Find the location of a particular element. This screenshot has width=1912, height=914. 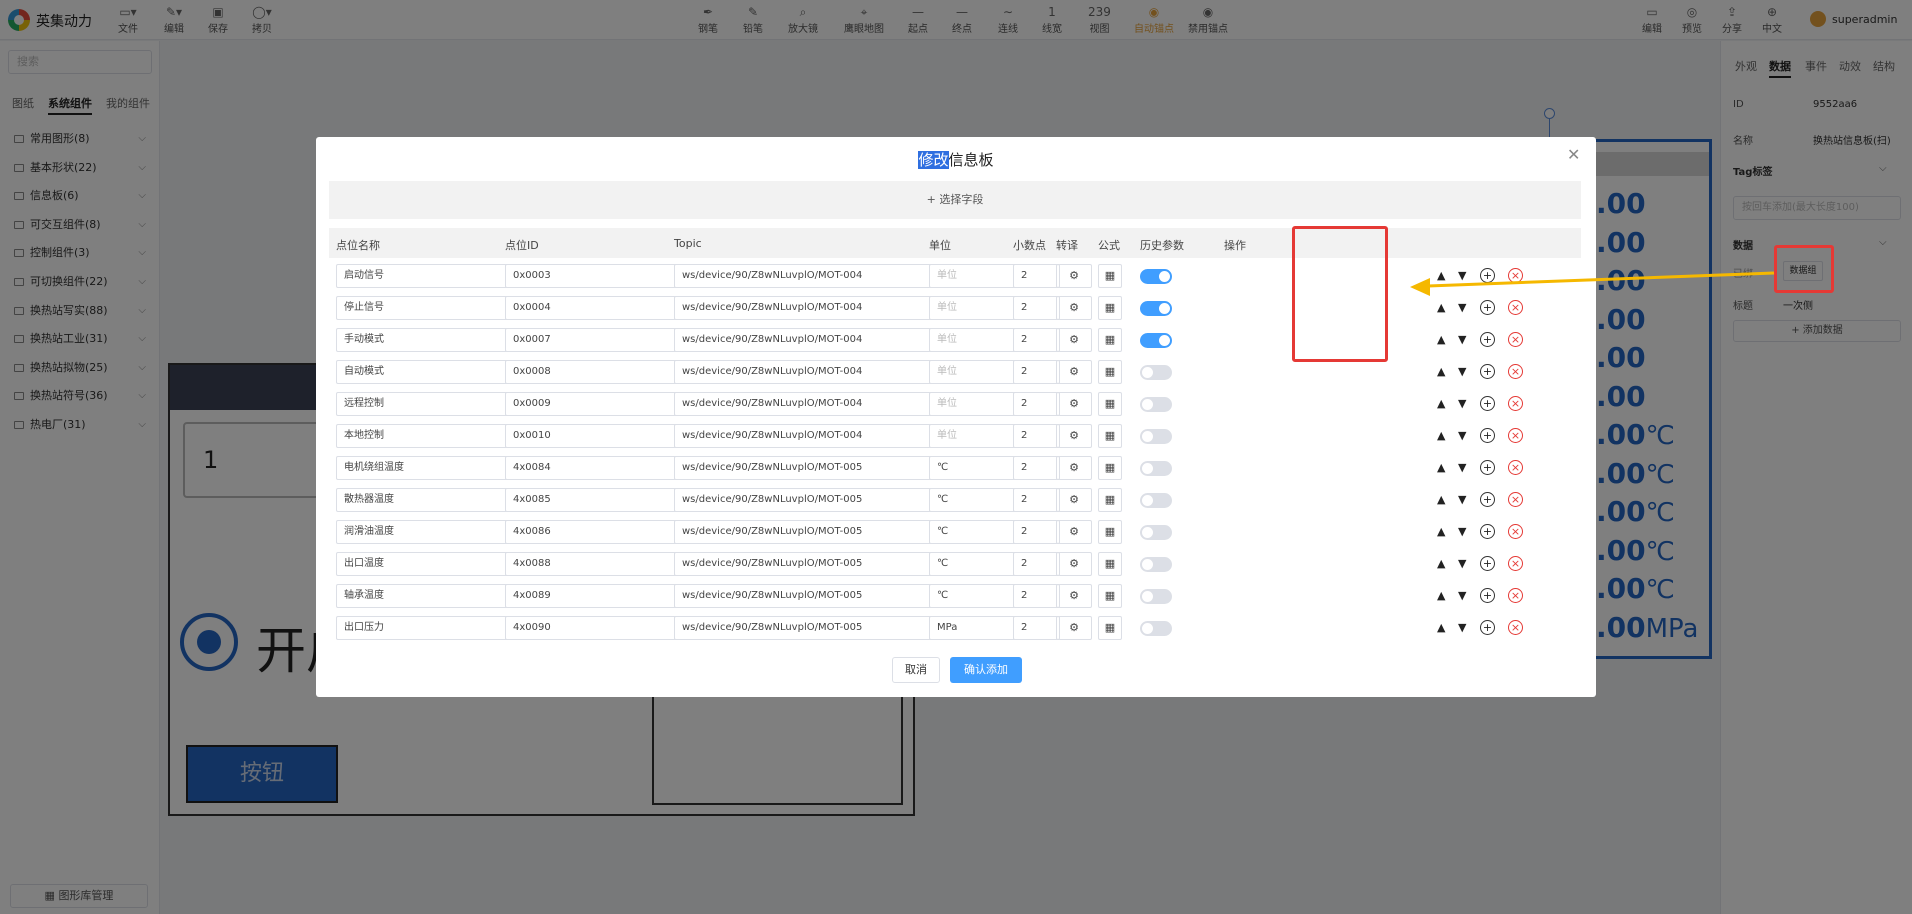

annotation-arrow is located at coordinates (1592, 283).